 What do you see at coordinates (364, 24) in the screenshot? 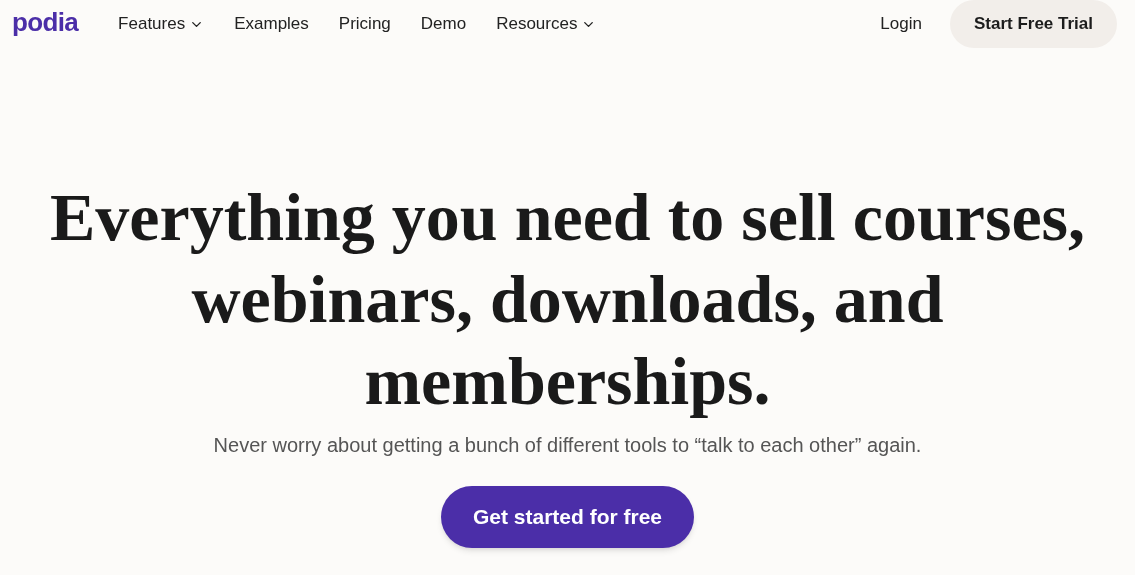
I see `nav-link: Pricing` at bounding box center [364, 24].